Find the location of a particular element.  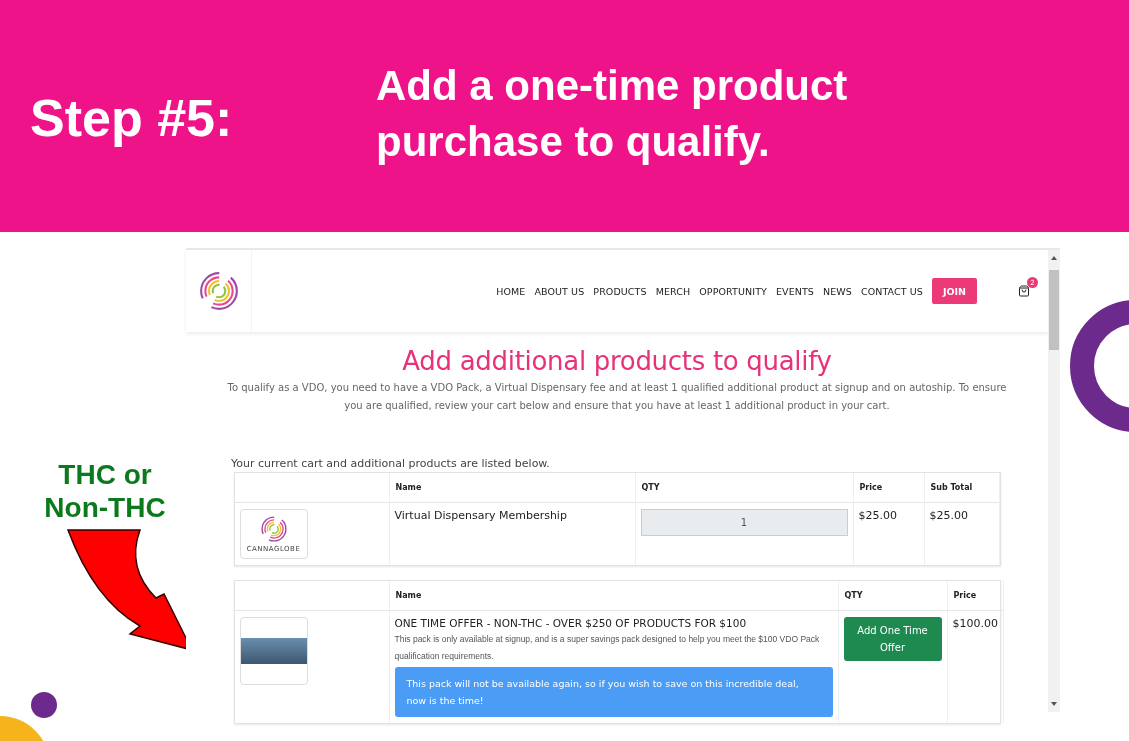

product-name: Virtual Dispensary Membership is located at coordinates (480, 515).